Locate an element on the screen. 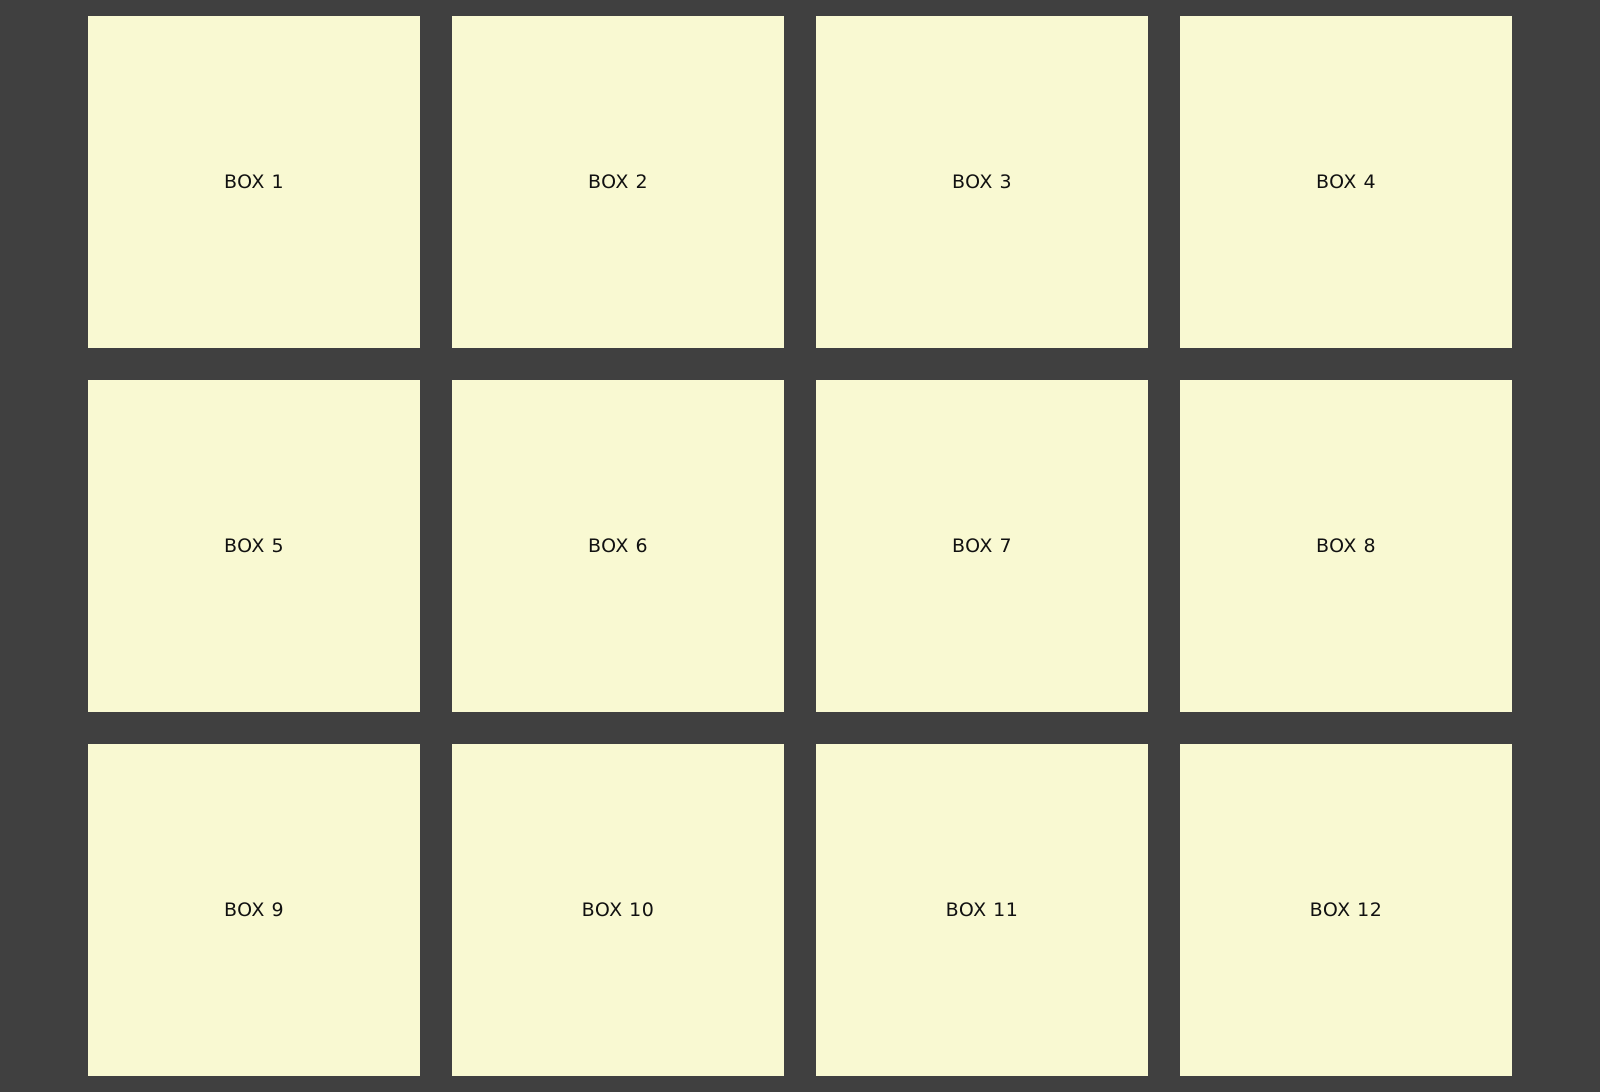 The height and width of the screenshot is (1092, 1600). box-label: BOX 4 is located at coordinates (1346, 182).